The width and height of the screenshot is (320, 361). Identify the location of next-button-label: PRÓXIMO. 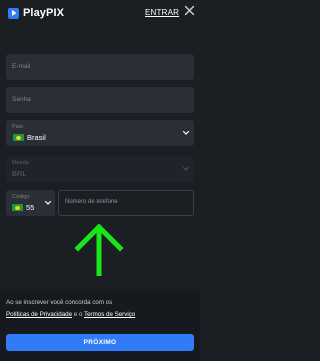
(100, 342).